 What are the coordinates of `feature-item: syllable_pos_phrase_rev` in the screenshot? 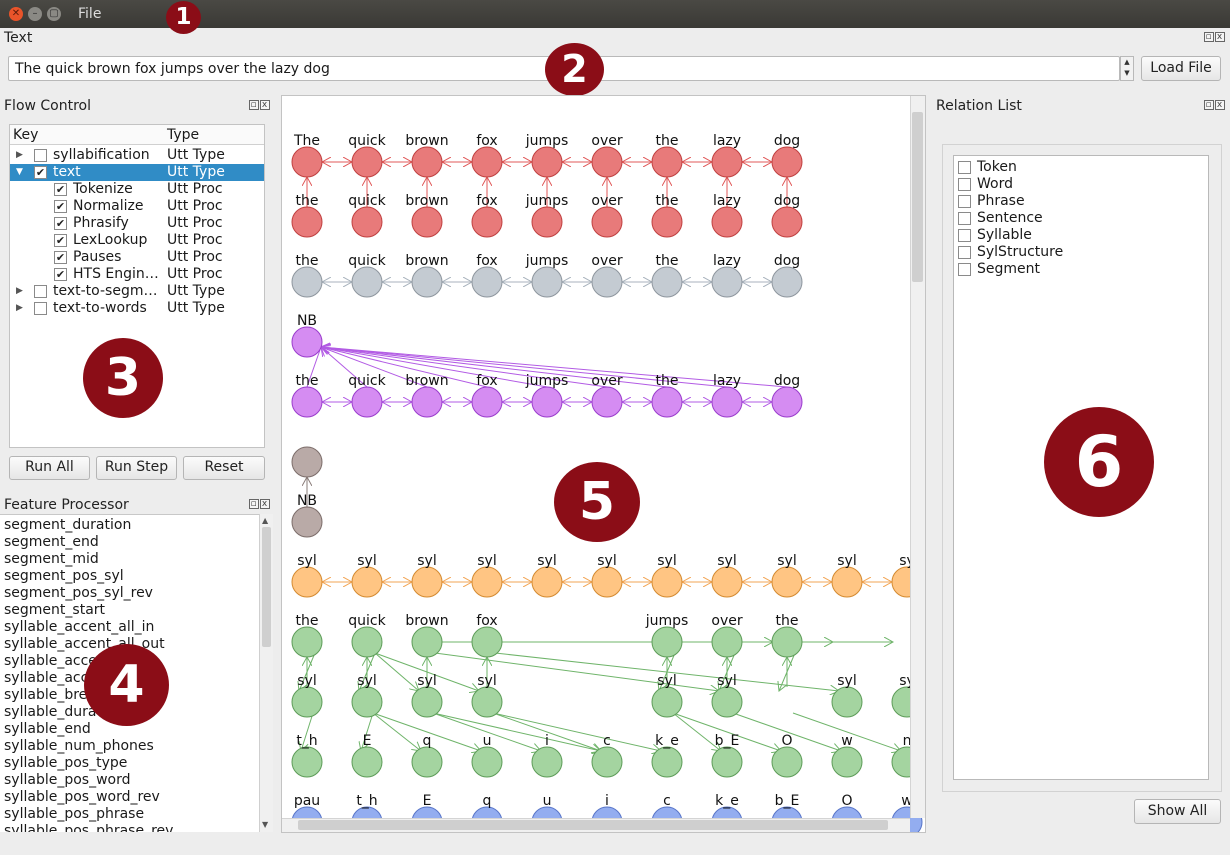 It's located at (88, 827).